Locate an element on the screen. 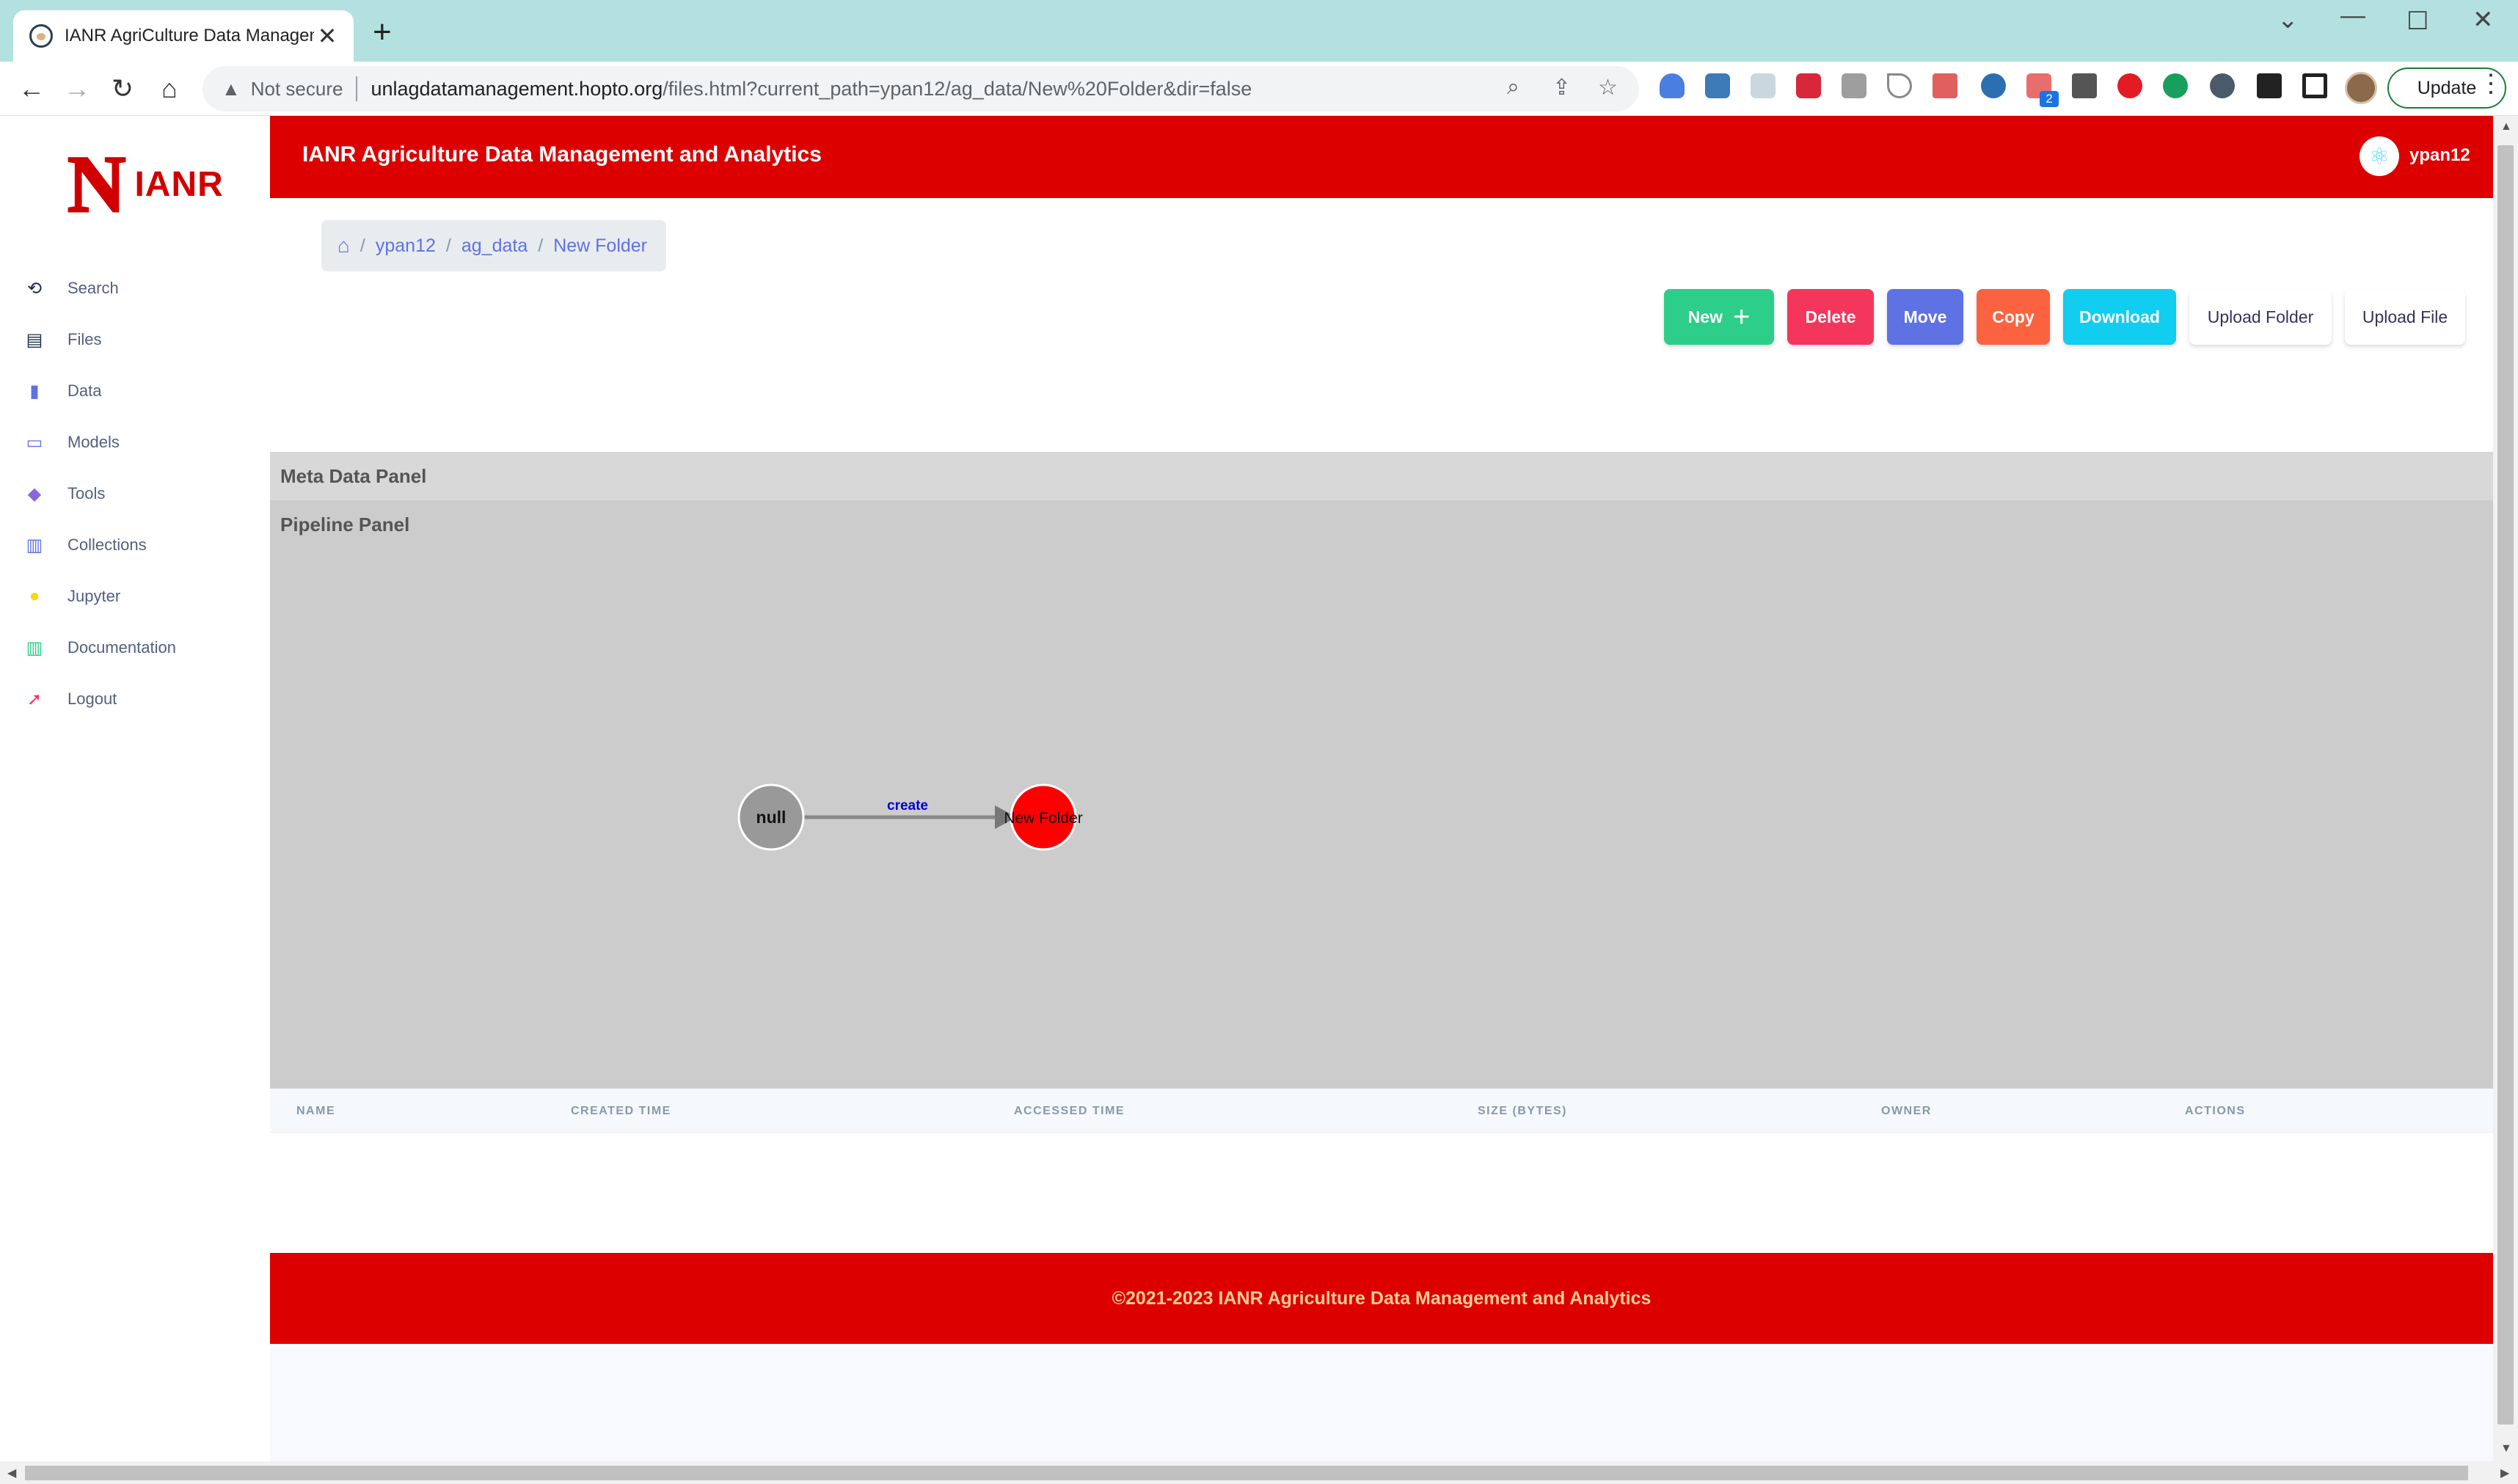 Image resolution: width=2518 pixels, height=1484 pixels. column-header-size: SIZE (BYTES) is located at coordinates (1522, 1111).